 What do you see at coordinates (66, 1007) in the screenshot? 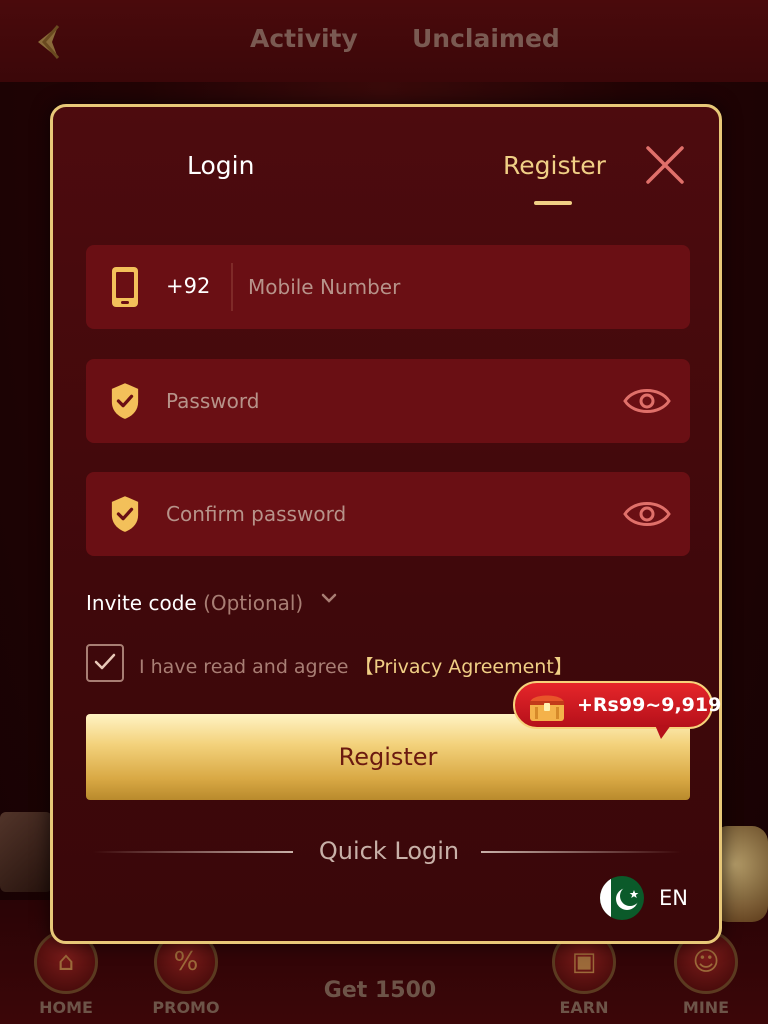
I see `nav-home-label: HOME` at bounding box center [66, 1007].